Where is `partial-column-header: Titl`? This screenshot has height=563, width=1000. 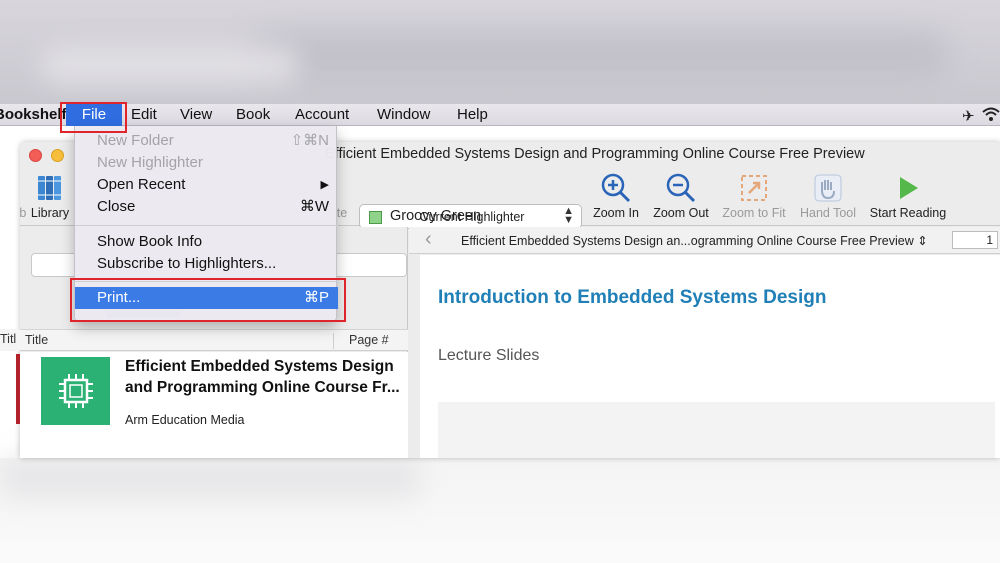
partial-column-header: Titl is located at coordinates (10, 340).